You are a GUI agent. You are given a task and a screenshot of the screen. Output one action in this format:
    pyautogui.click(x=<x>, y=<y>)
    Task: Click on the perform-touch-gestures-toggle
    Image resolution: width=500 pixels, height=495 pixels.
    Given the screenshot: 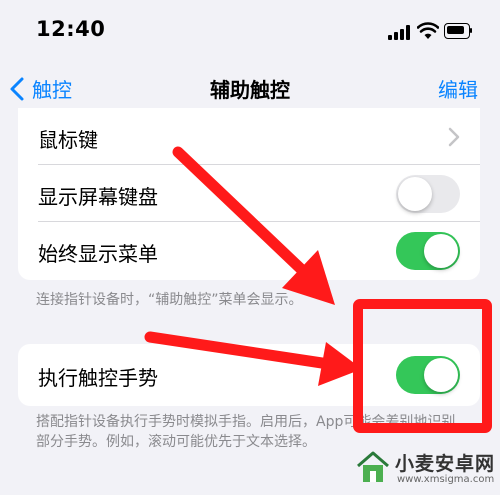 What is the action you would take?
    pyautogui.click(x=428, y=375)
    